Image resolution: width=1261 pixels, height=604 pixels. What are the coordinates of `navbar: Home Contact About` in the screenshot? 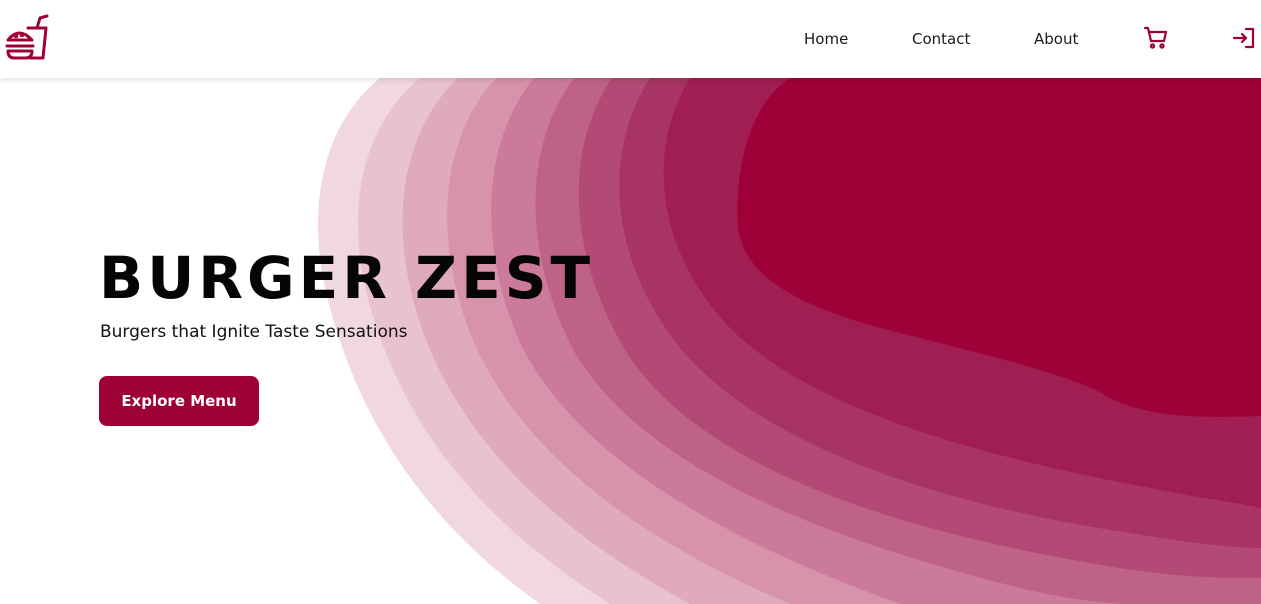 It's located at (630, 39).